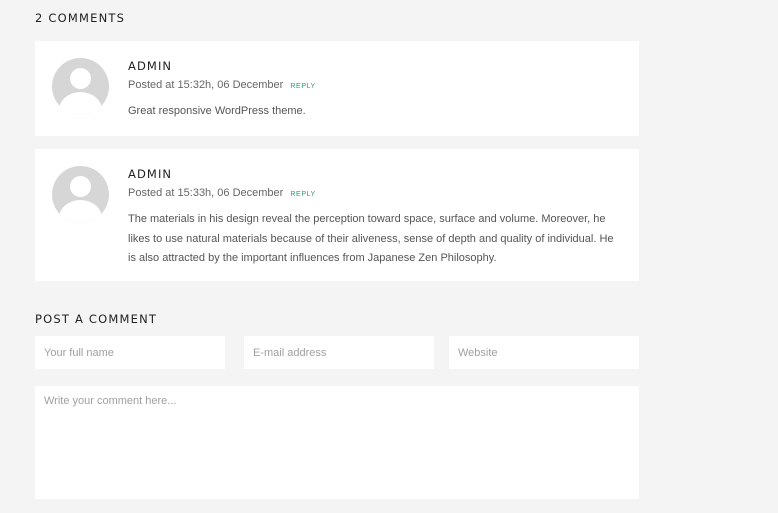 The height and width of the screenshot is (513, 778). I want to click on comment-date: Posted at 15:32h, 06 December, so click(206, 85).